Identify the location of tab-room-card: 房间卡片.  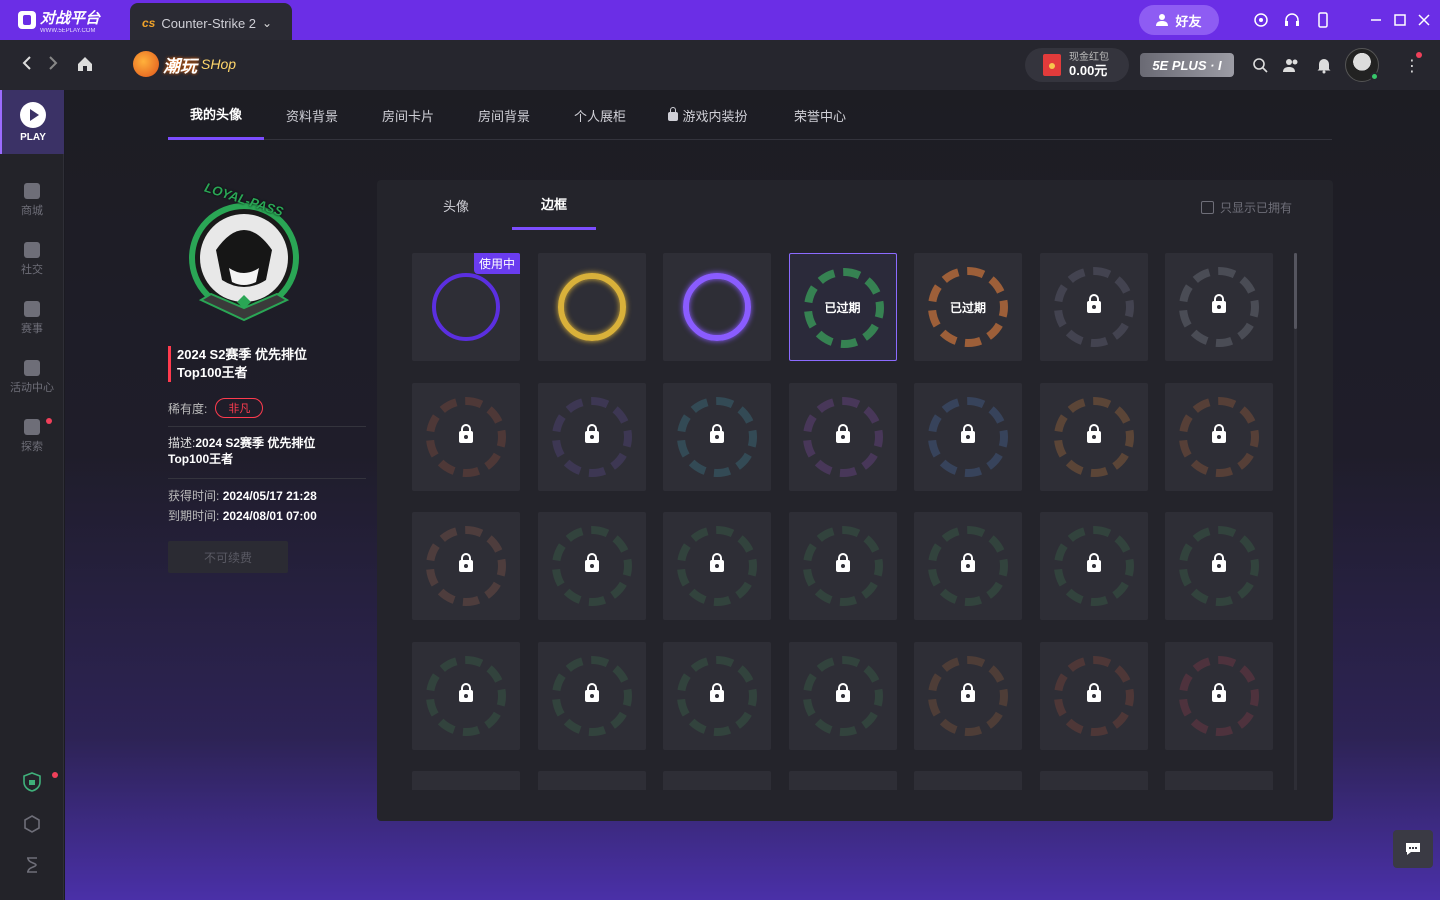
(408, 115).